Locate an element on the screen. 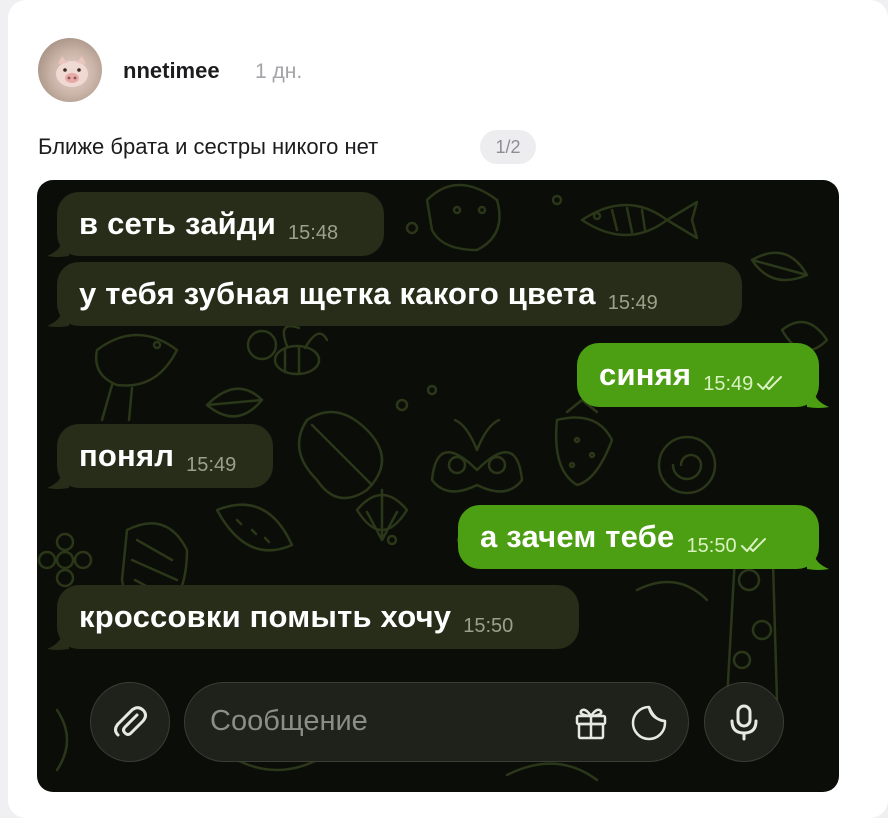  avatar is located at coordinates (70, 70).